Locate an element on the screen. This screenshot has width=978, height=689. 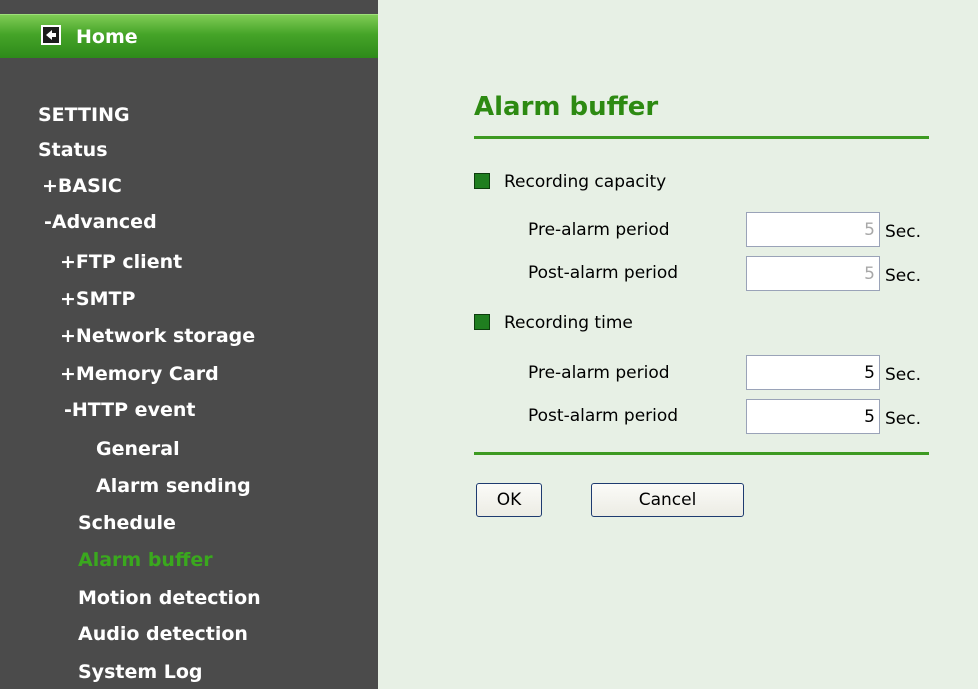
sidebar-item-general: General is located at coordinates (138, 449).